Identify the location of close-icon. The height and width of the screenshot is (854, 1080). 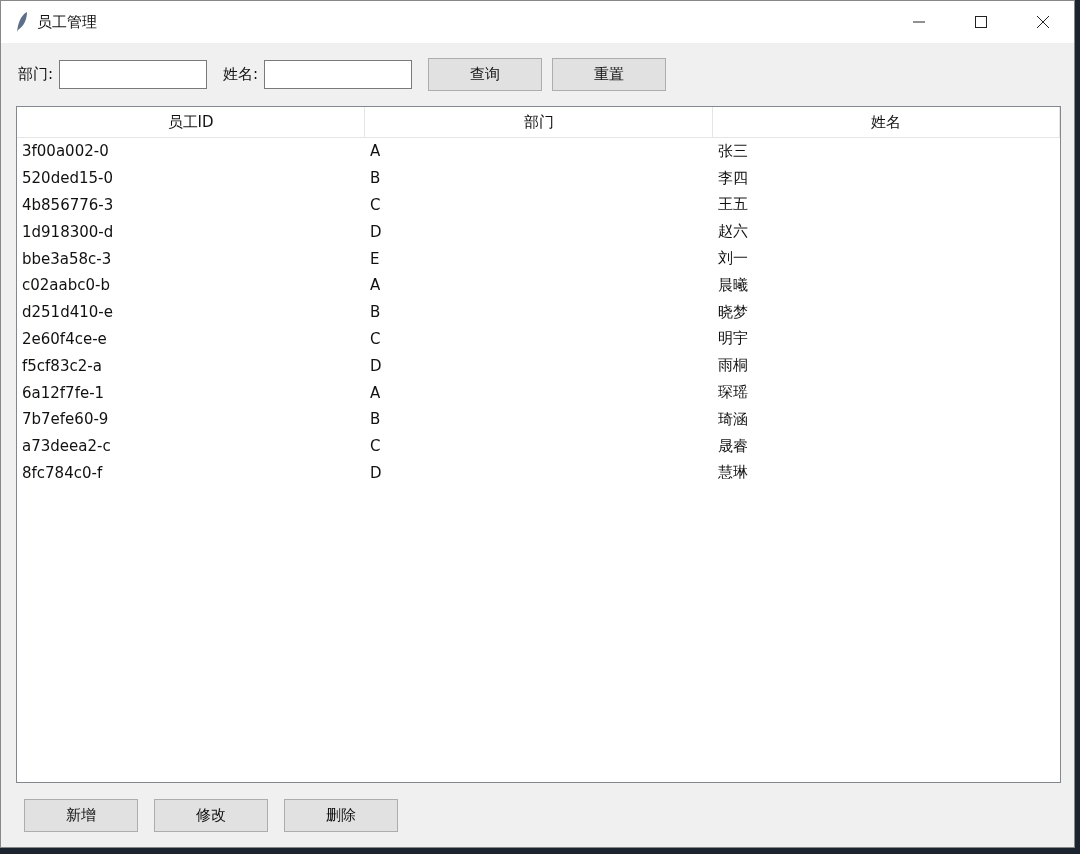
(1043, 22).